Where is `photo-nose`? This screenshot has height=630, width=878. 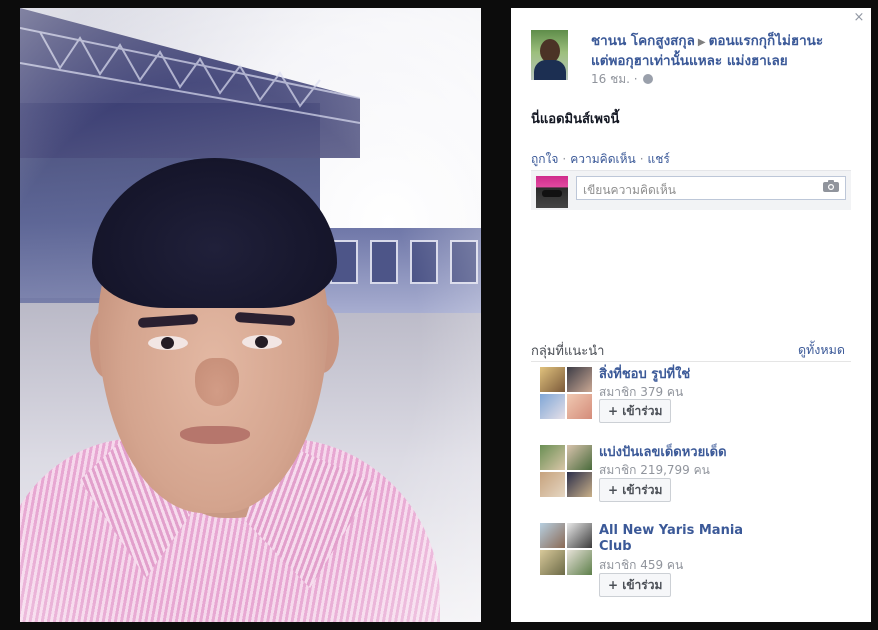
photo-nose is located at coordinates (217, 382).